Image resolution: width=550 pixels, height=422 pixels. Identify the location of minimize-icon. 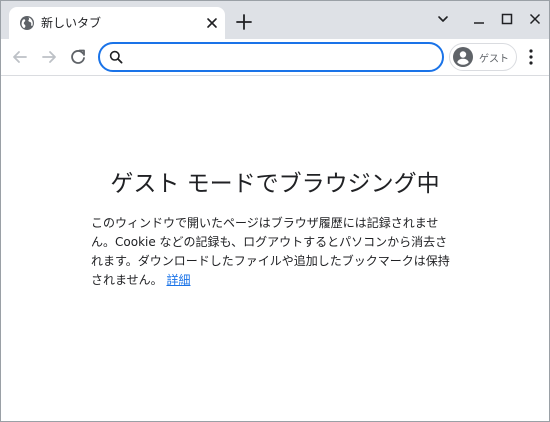
(479, 19).